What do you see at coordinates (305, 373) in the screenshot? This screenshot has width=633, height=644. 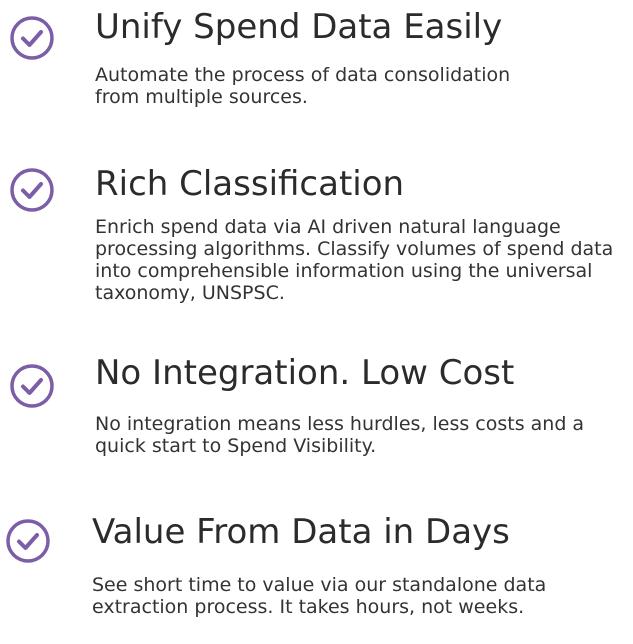 I see `feature-title: No Integration. Low Cost` at bounding box center [305, 373].